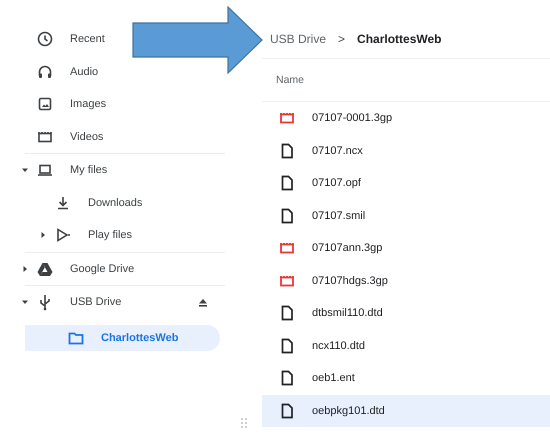 The image size is (550, 437). Describe the element at coordinates (406, 313) in the screenshot. I see `file-row: dtbsmil110.dtd` at that location.